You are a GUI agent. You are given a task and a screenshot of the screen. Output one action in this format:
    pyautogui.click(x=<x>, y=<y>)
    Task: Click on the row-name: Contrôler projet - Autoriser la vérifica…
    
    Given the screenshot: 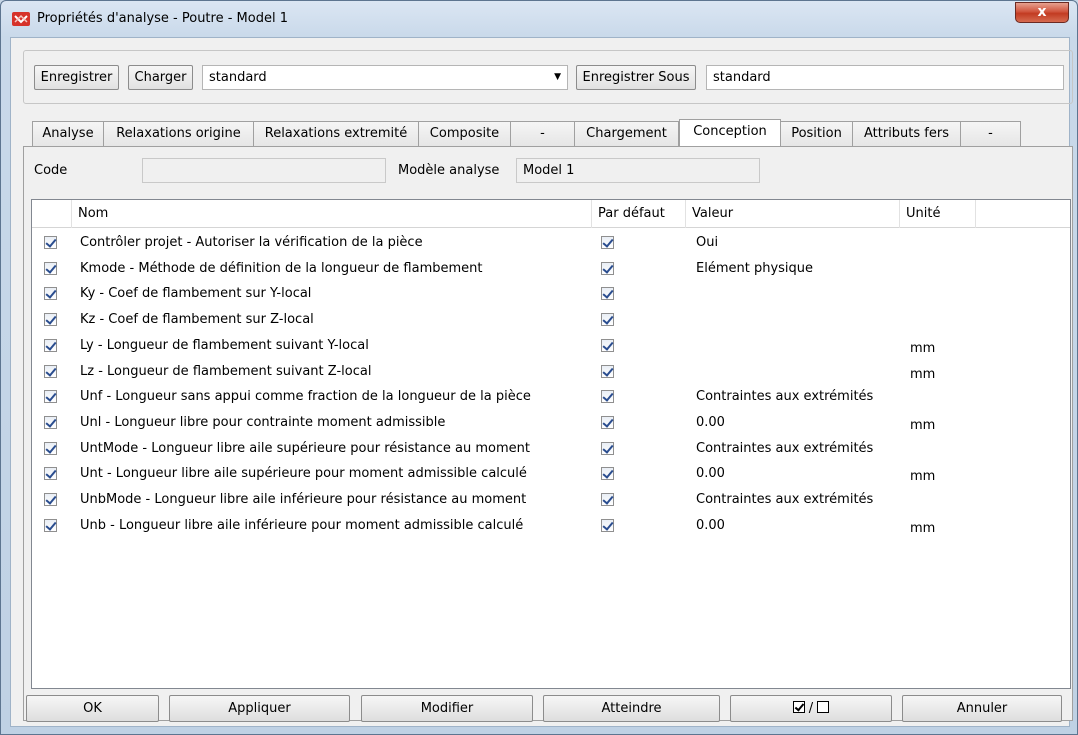 What is the action you would take?
    pyautogui.click(x=251, y=242)
    